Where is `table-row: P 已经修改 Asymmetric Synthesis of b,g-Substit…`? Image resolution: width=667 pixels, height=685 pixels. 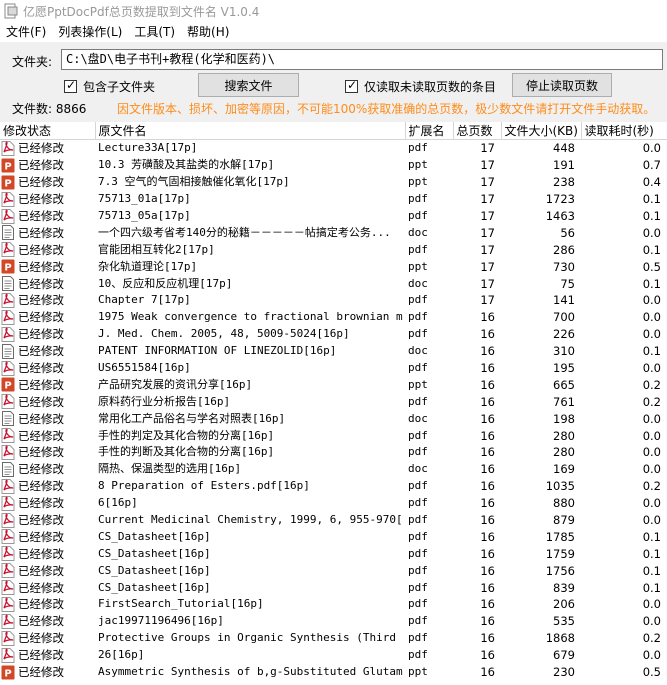 table-row: P 已经修改 Asymmetric Synthesis of b,g-Substit… is located at coordinates (333, 672).